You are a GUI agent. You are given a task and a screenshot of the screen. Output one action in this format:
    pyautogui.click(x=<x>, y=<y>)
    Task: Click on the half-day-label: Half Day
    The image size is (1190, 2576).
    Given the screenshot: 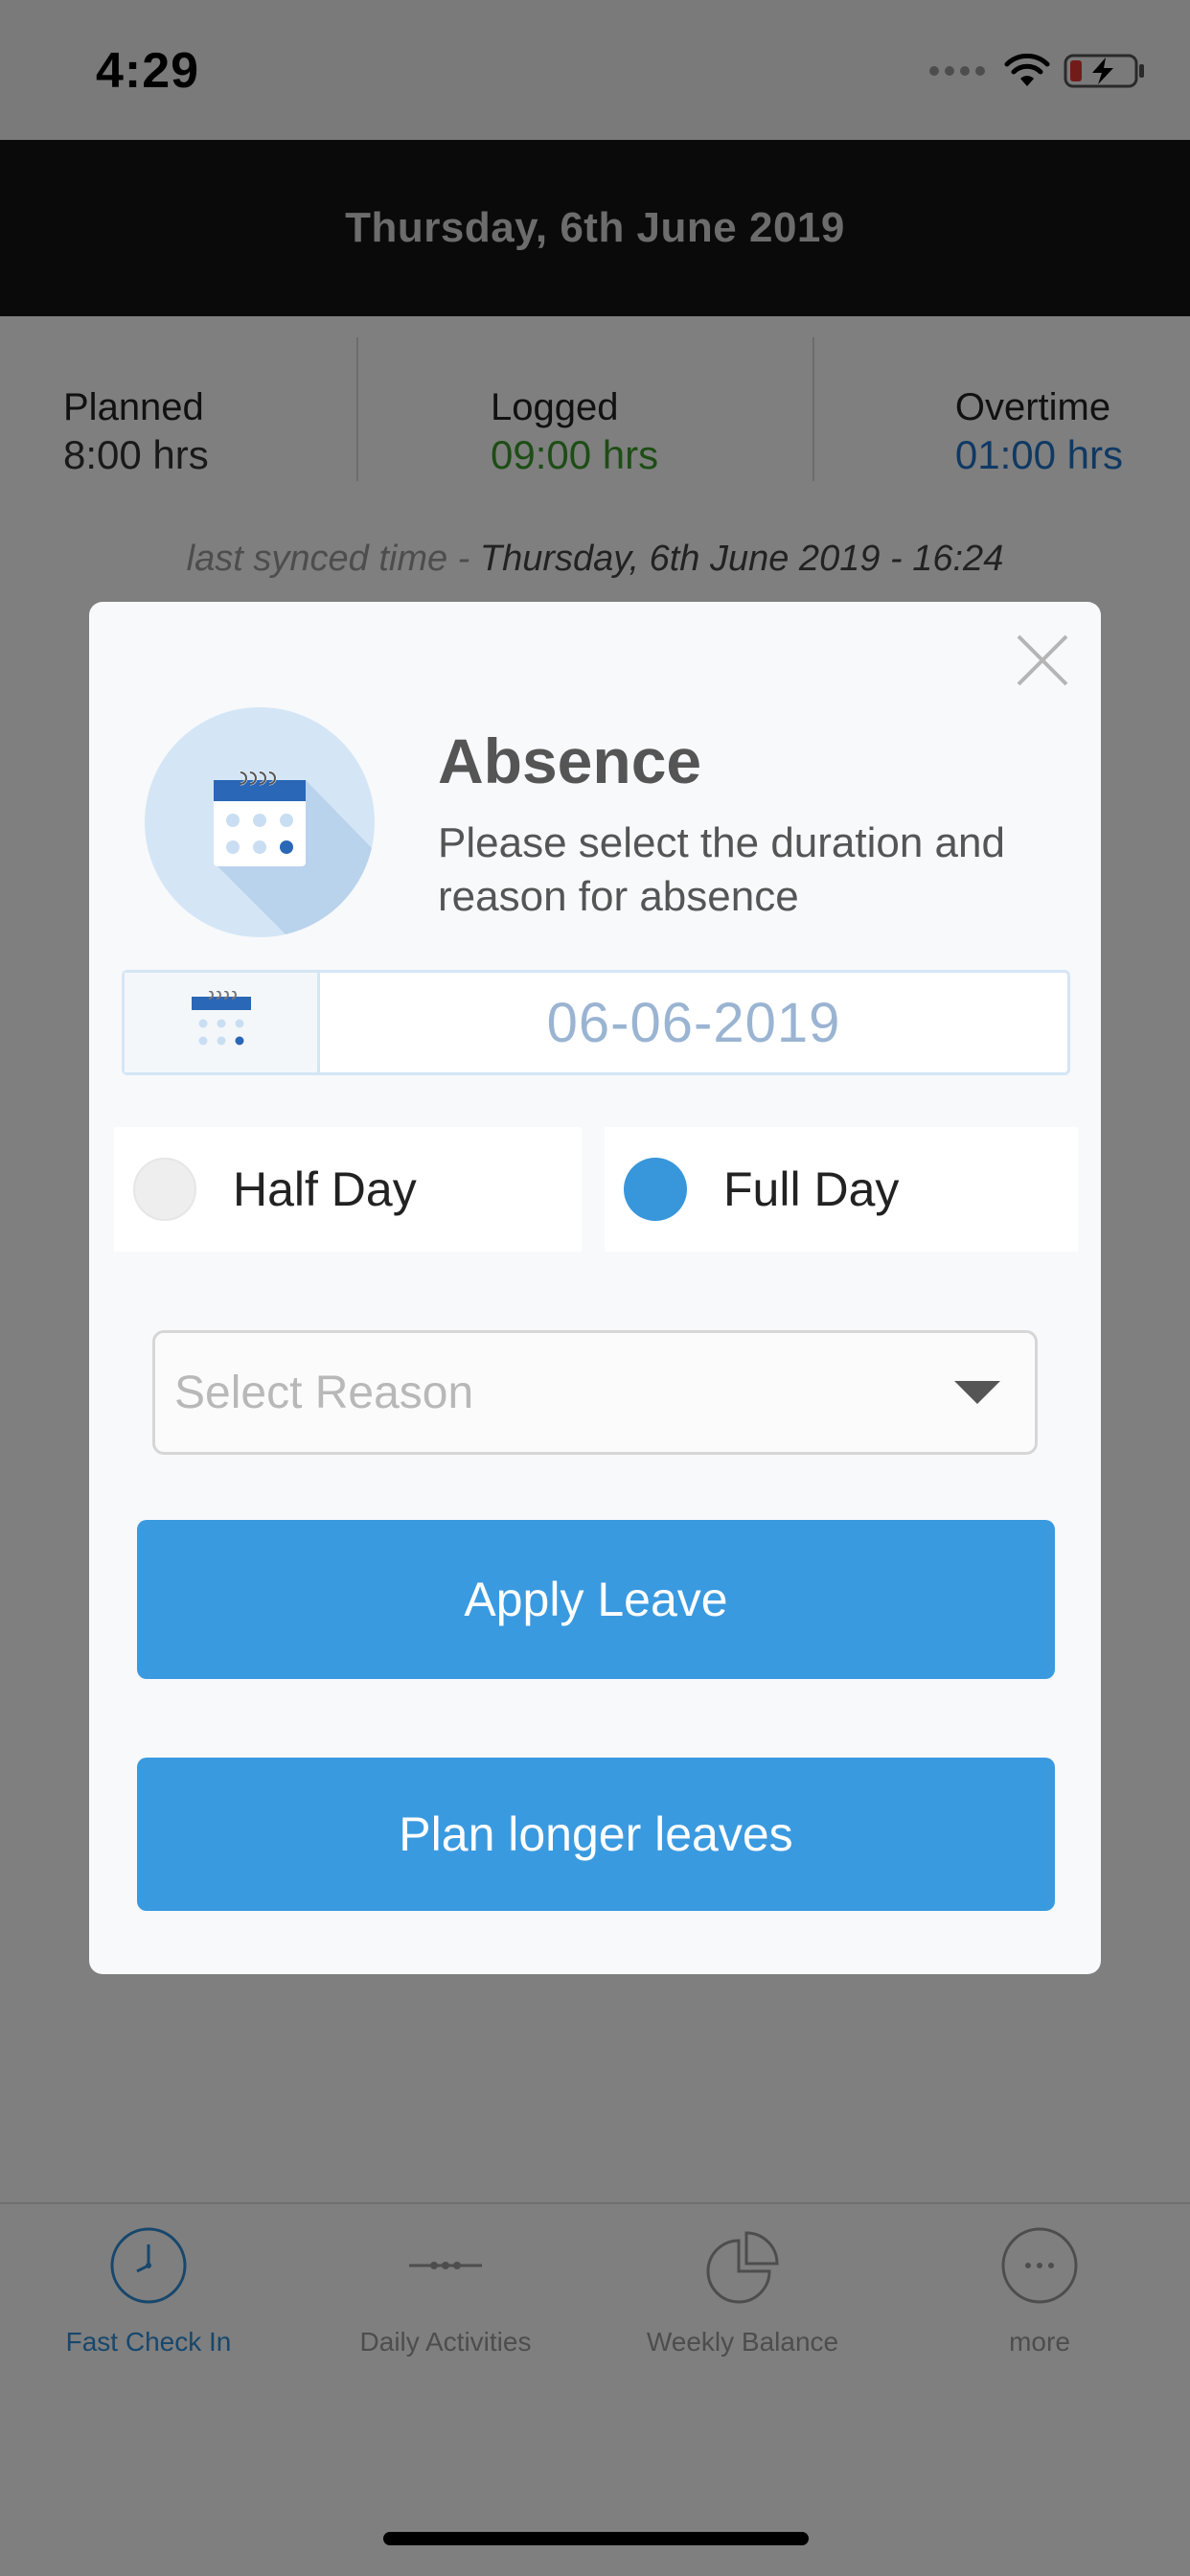 What is the action you would take?
    pyautogui.click(x=325, y=1189)
    